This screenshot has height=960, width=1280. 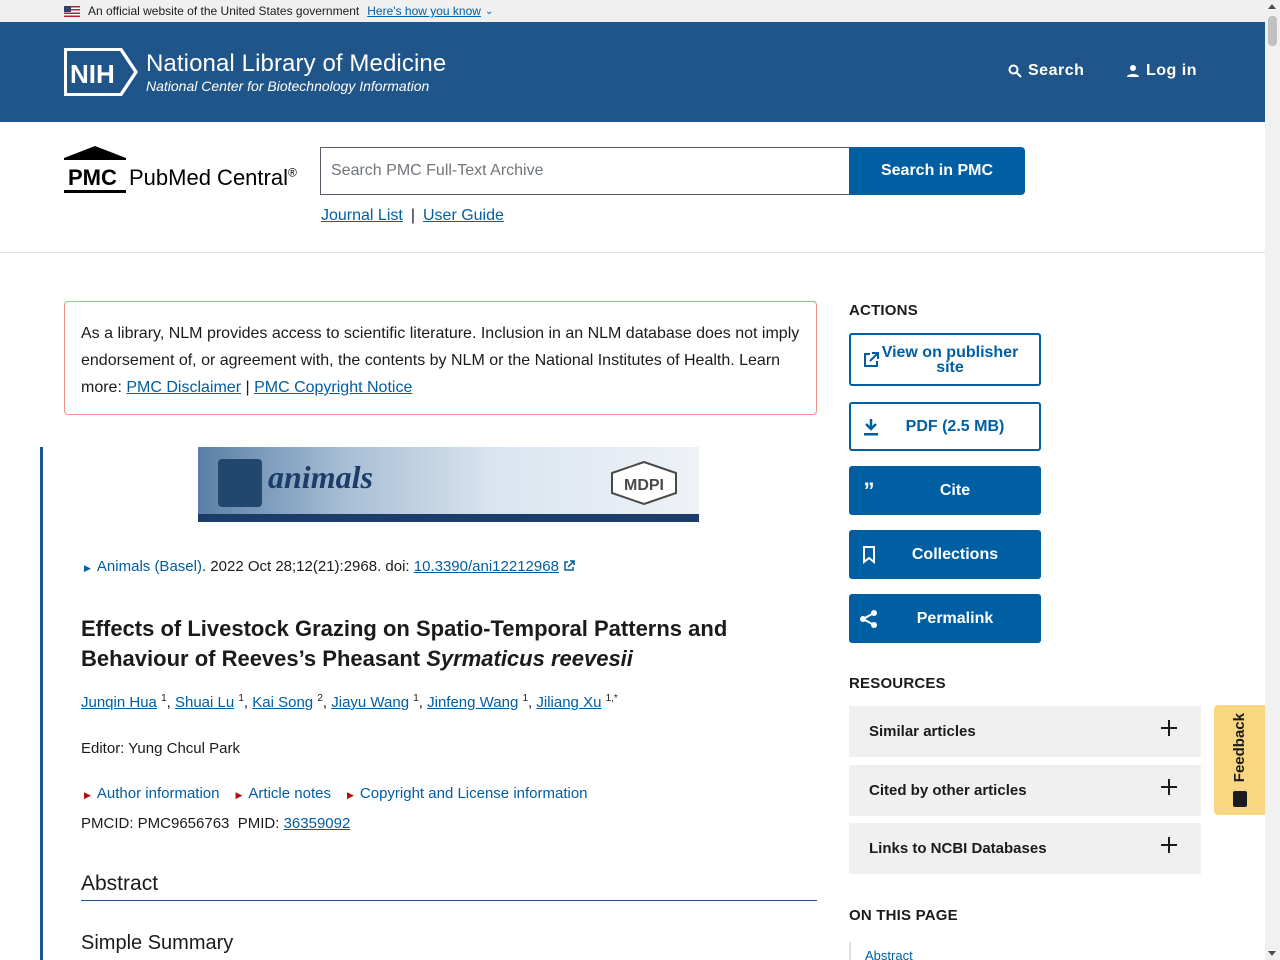 I want to click on pmc-search-input, so click(x=585, y=171).